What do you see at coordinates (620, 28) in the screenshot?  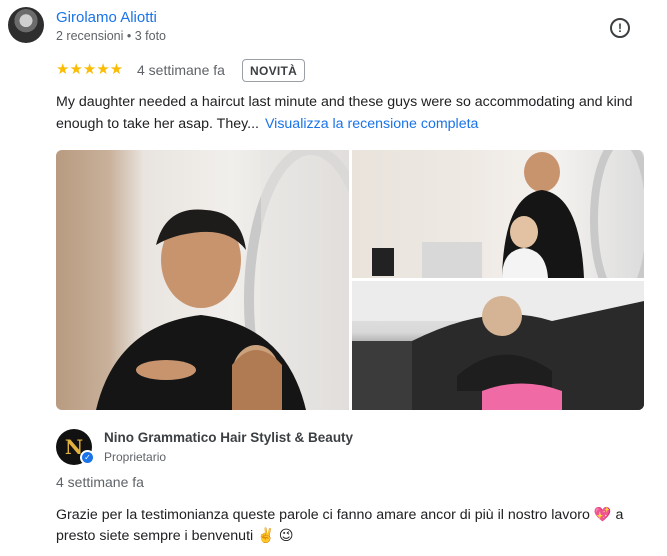 I see `report-icon: !` at bounding box center [620, 28].